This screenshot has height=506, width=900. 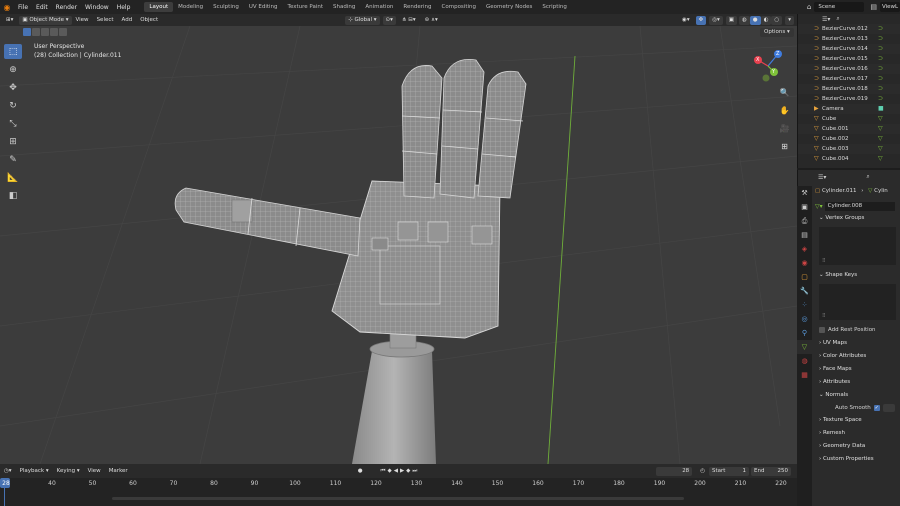 What do you see at coordinates (149, 20) in the screenshot?
I see `menu-object: Object` at bounding box center [149, 20].